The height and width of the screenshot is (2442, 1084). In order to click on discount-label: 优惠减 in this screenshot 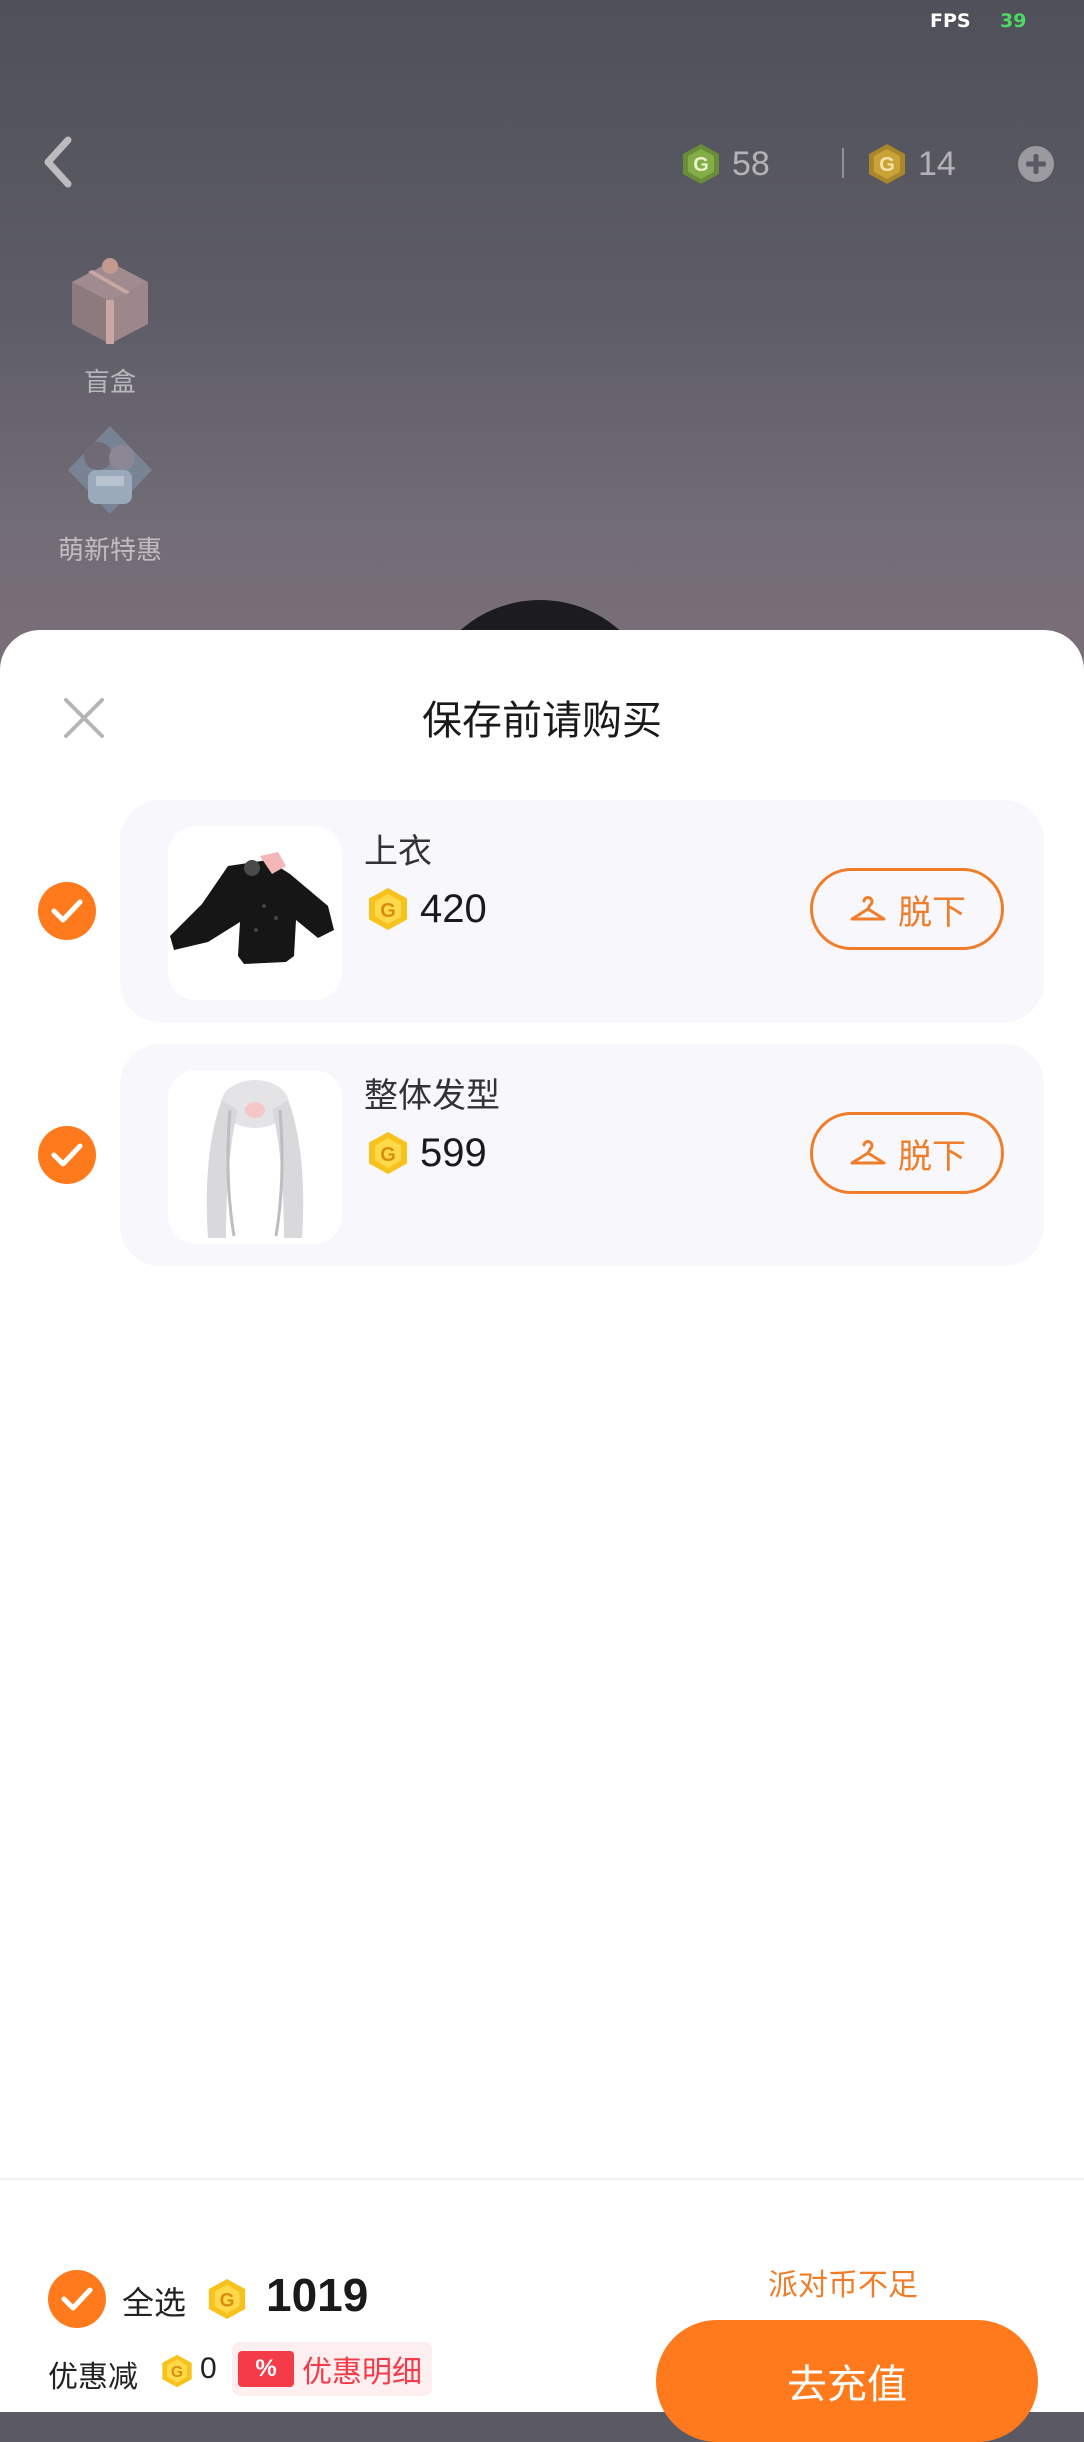, I will do `click(93, 2377)`.